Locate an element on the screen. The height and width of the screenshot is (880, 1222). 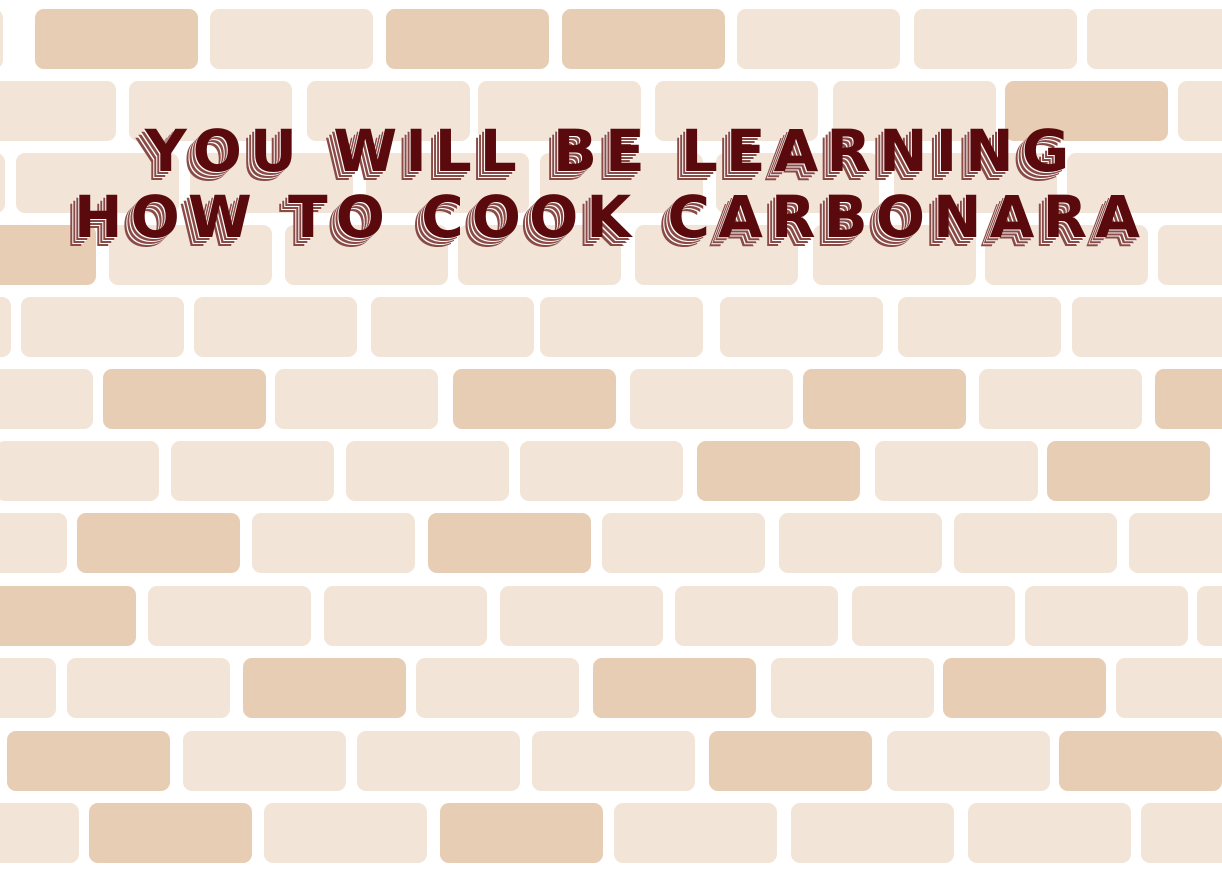
title-line-1: YOU WILL BE LEARNING is located at coordinates (611, 151).